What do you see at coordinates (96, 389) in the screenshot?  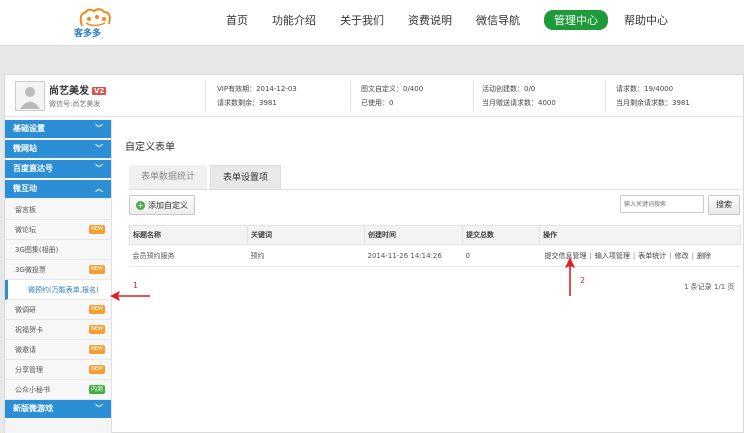 I see `beta-badge: 内测` at bounding box center [96, 389].